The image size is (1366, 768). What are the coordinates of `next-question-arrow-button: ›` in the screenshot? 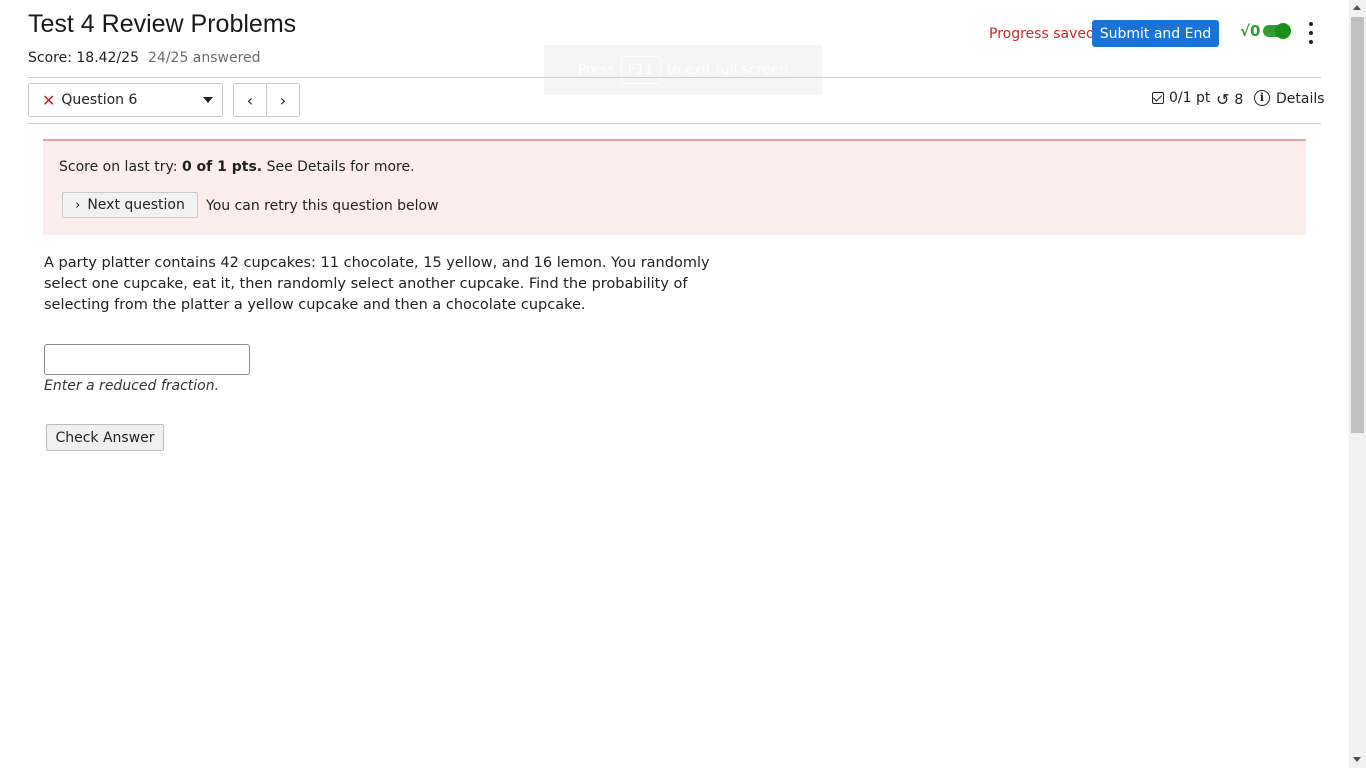 It's located at (282, 100).